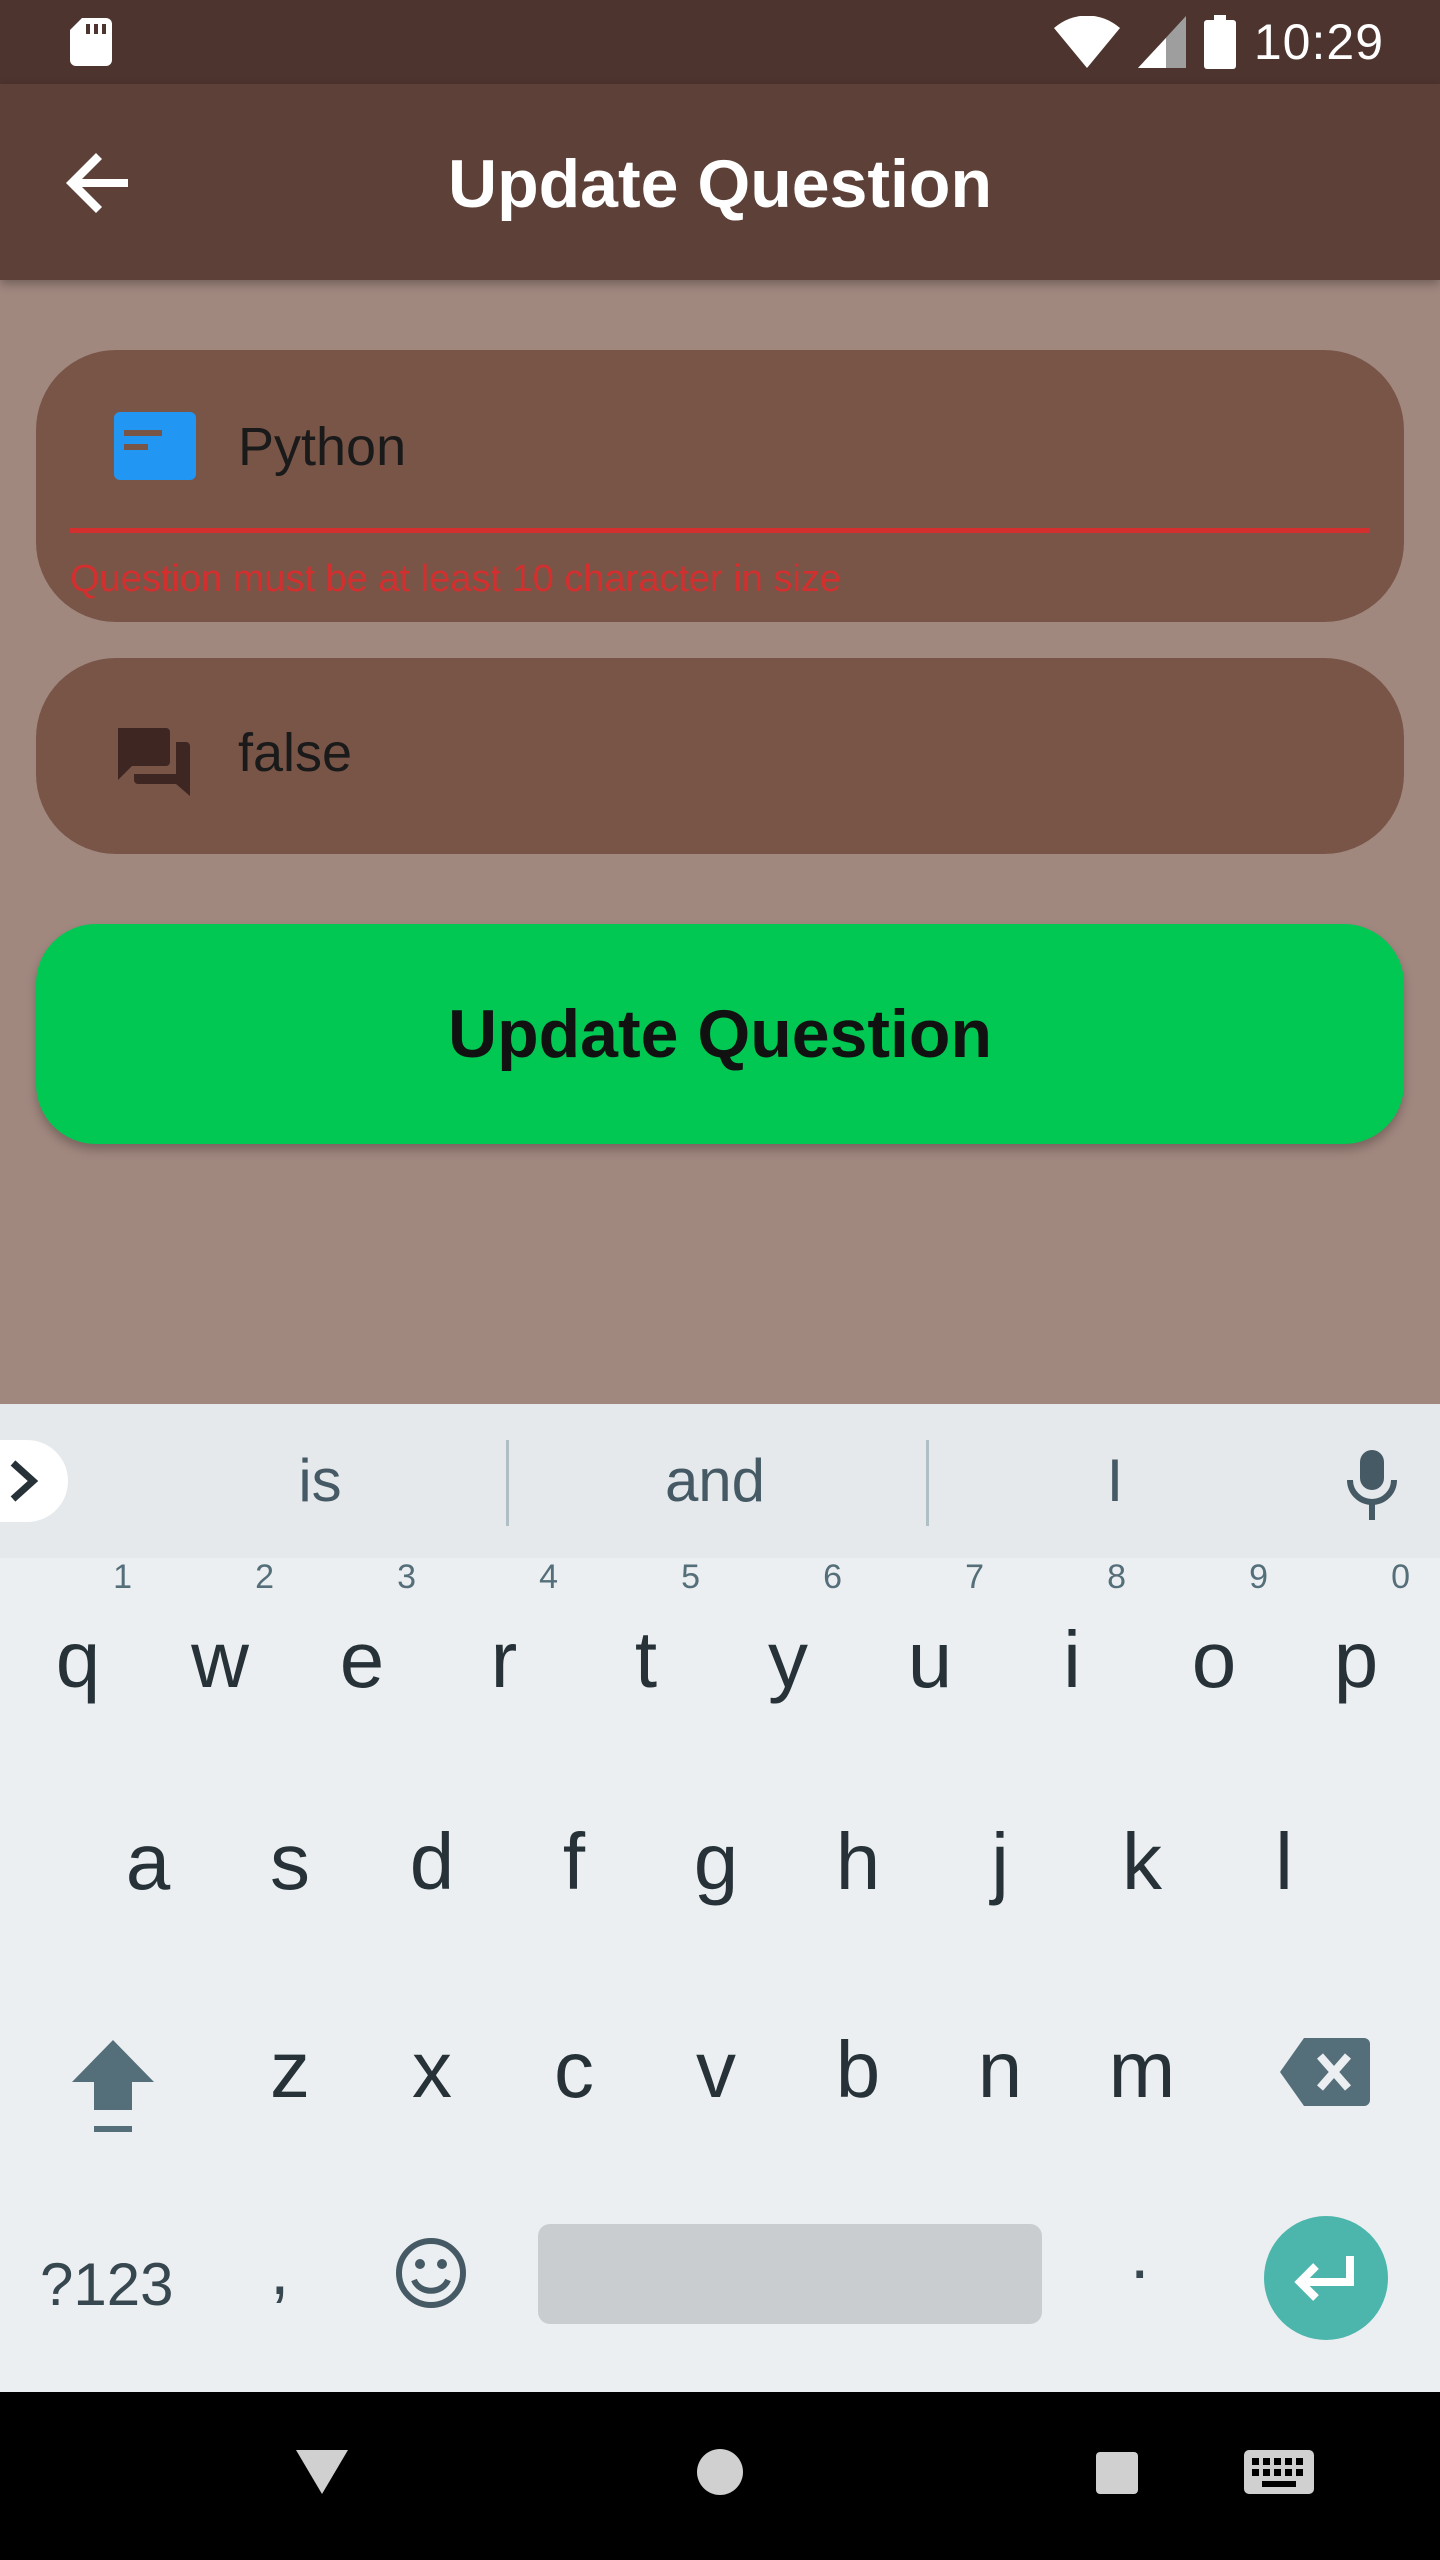 This screenshot has height=2560, width=1440. What do you see at coordinates (220, 1632) in the screenshot?
I see `key-w: w2` at bounding box center [220, 1632].